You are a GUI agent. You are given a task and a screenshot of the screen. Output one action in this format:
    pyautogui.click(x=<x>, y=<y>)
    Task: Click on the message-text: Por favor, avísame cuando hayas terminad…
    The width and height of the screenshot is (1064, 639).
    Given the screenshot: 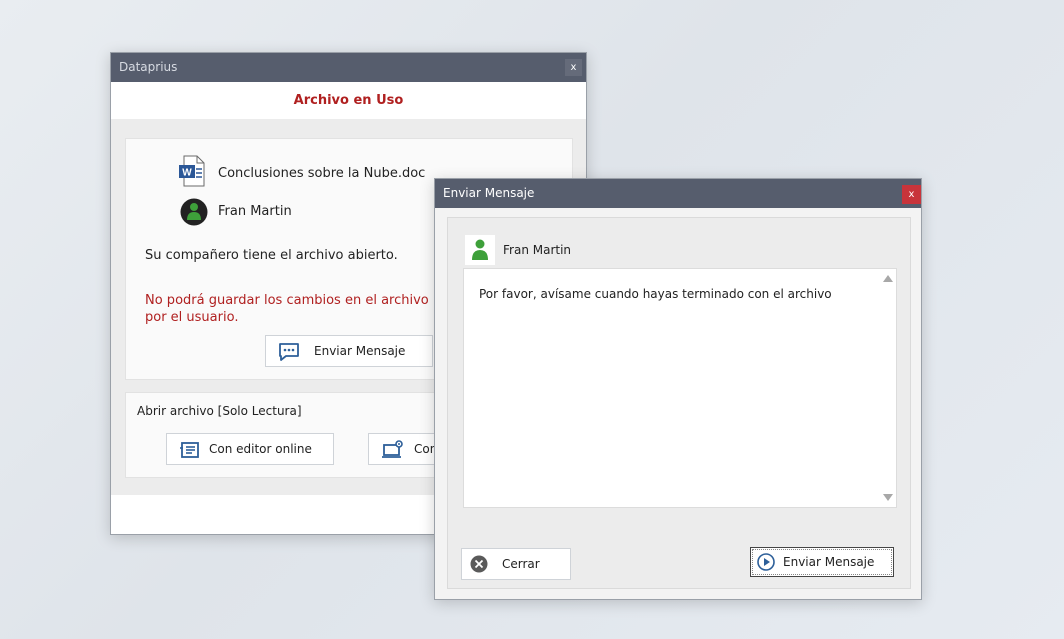 What is the action you would take?
    pyautogui.click(x=655, y=294)
    